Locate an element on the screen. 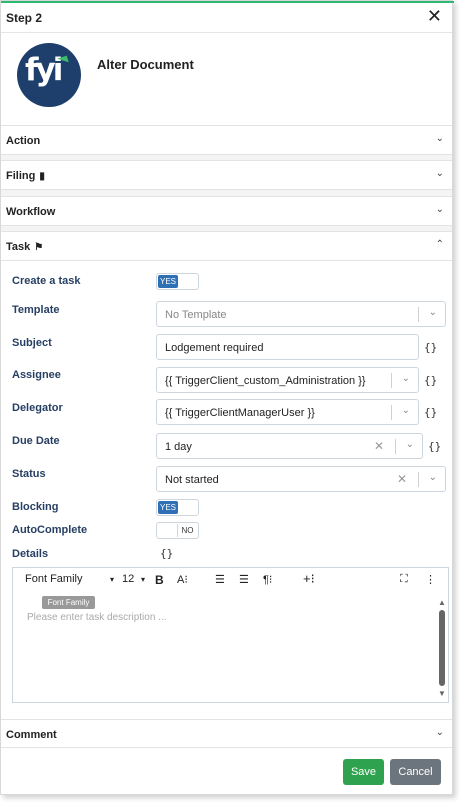 This screenshot has height=803, width=463. fyi-logo: fyi is located at coordinates (49, 75).